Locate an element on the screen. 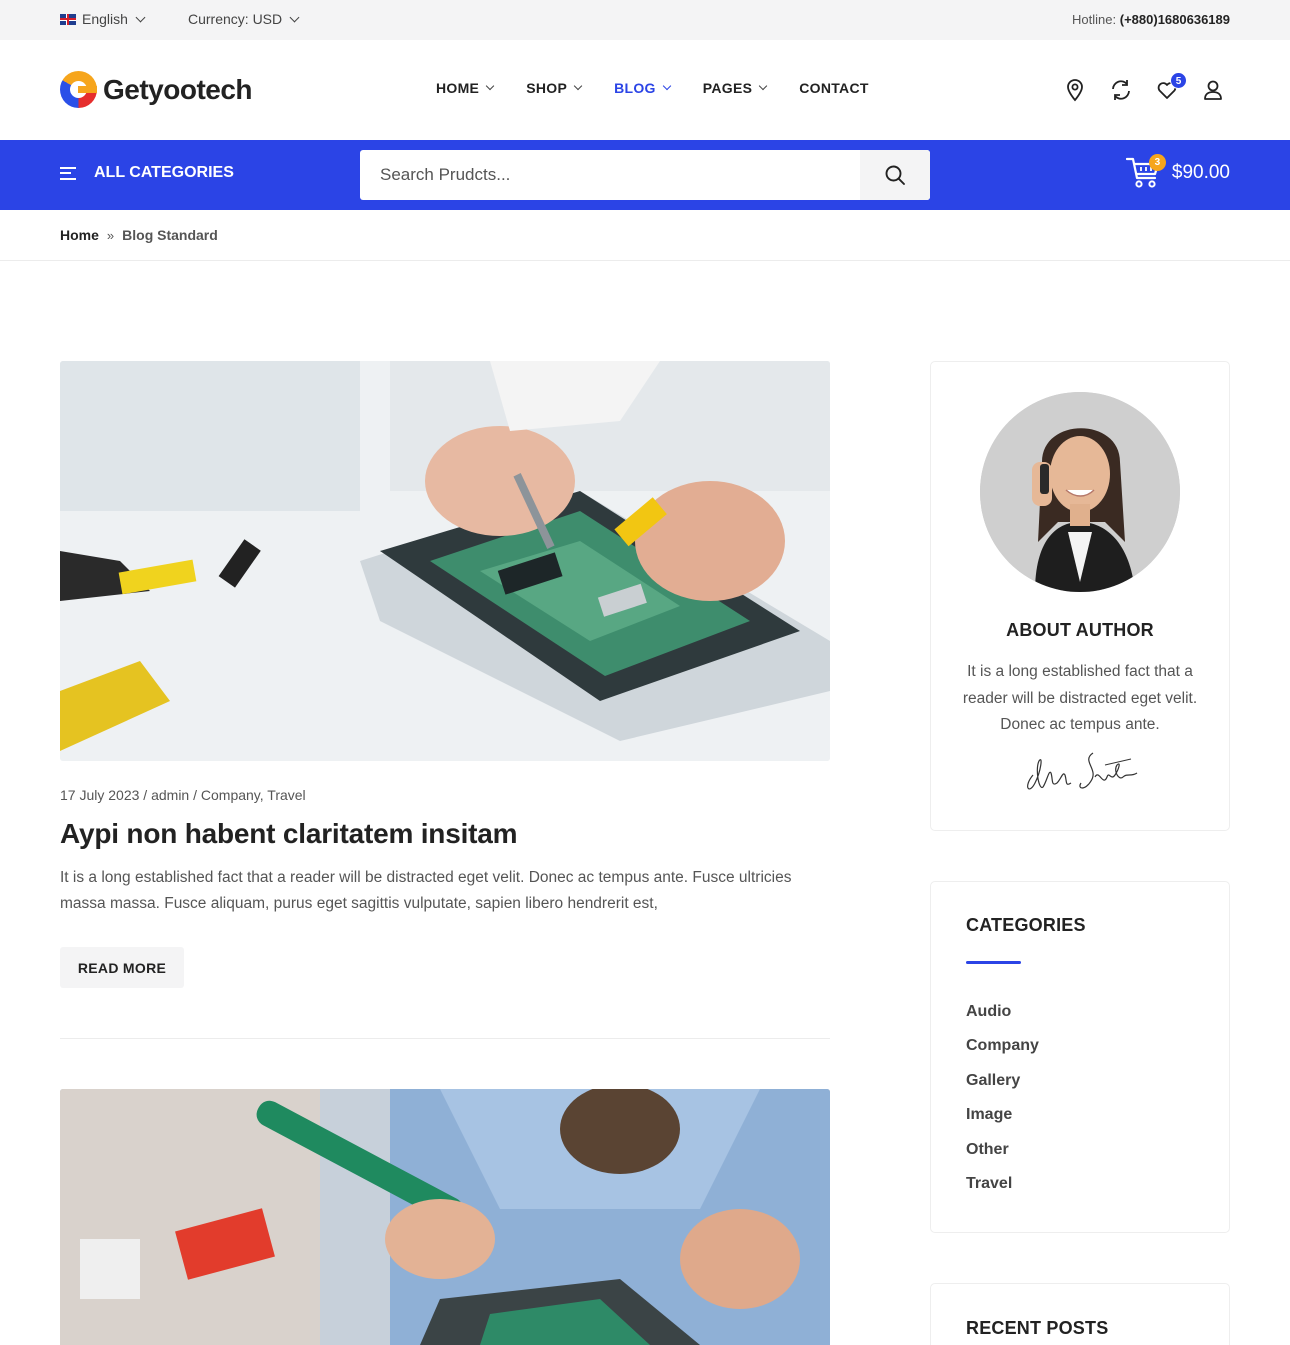 The height and width of the screenshot is (1345, 1290). hotline-number: (+880)1680636189 is located at coordinates (1175, 19).